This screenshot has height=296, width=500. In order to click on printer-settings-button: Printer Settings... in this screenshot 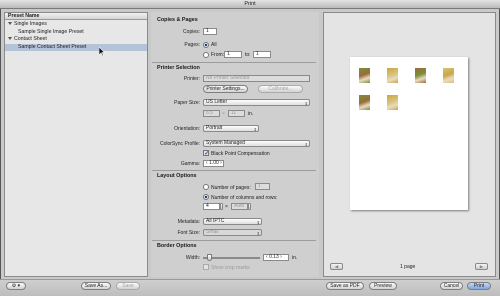, I will do `click(225, 89)`.